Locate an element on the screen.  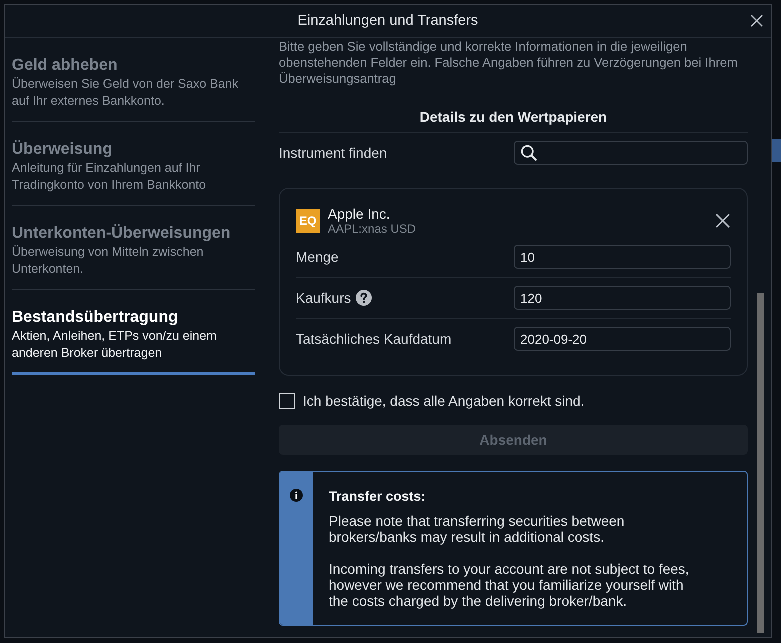
input-field: 120 is located at coordinates (622, 298).